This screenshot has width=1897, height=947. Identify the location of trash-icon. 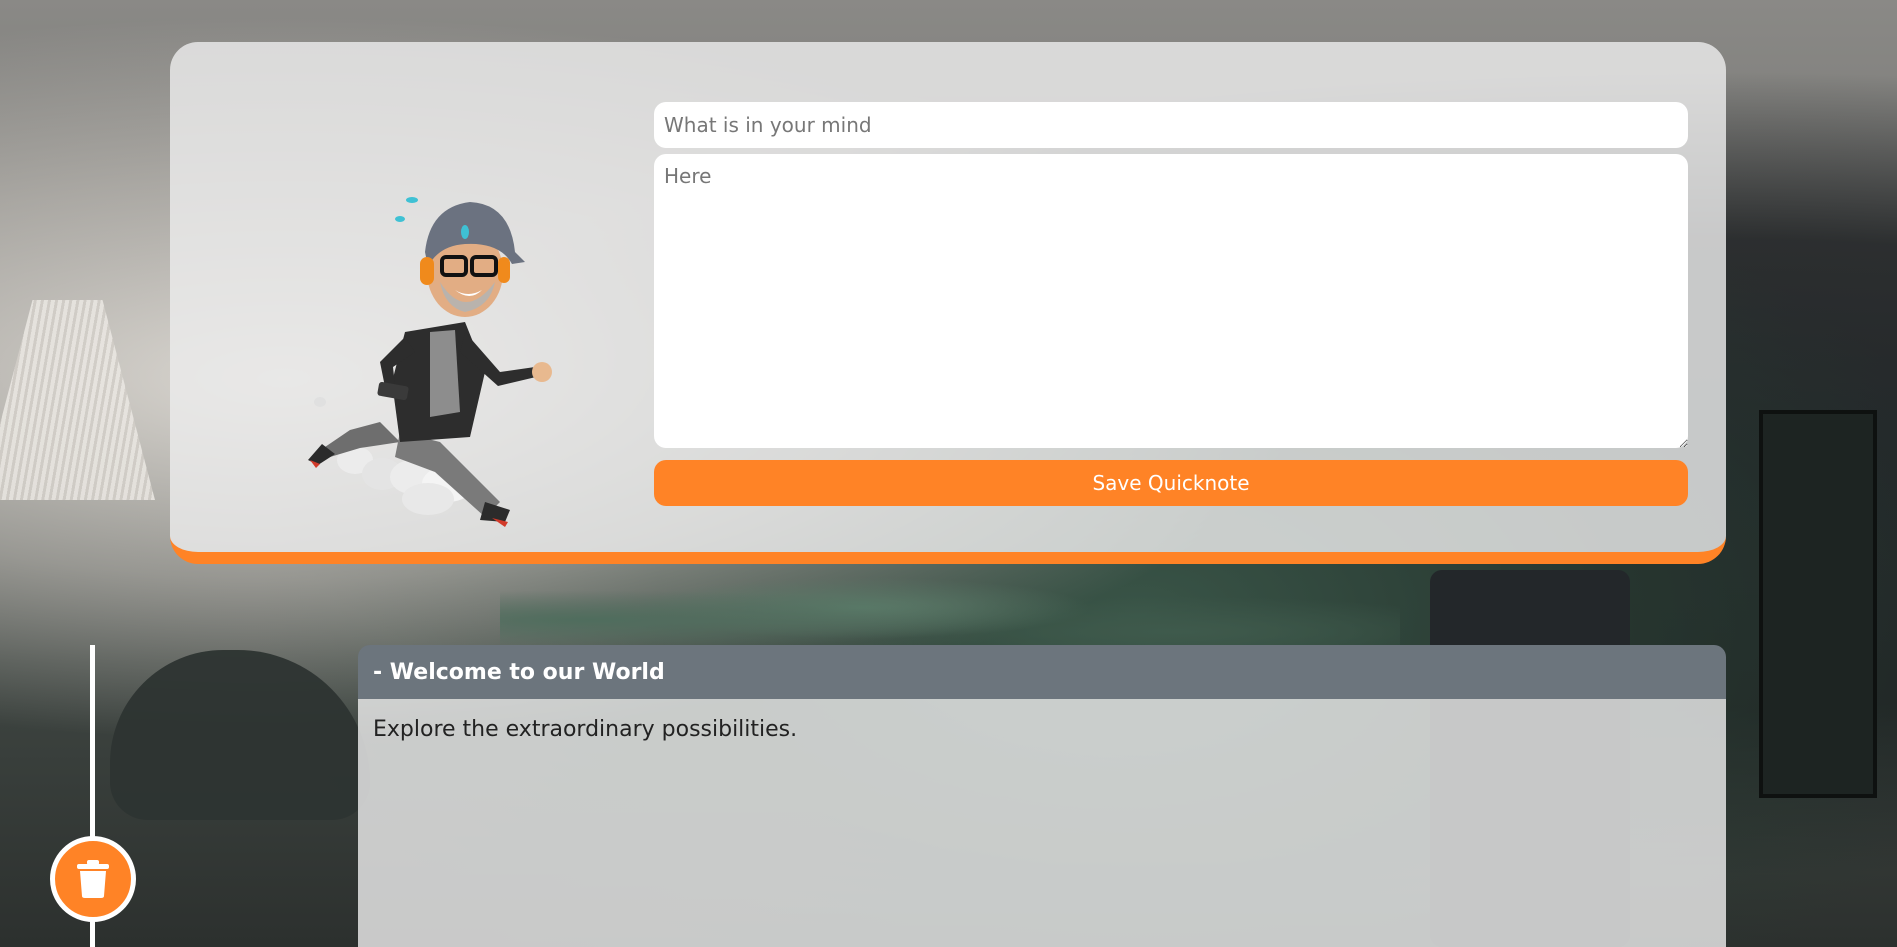
(93, 879).